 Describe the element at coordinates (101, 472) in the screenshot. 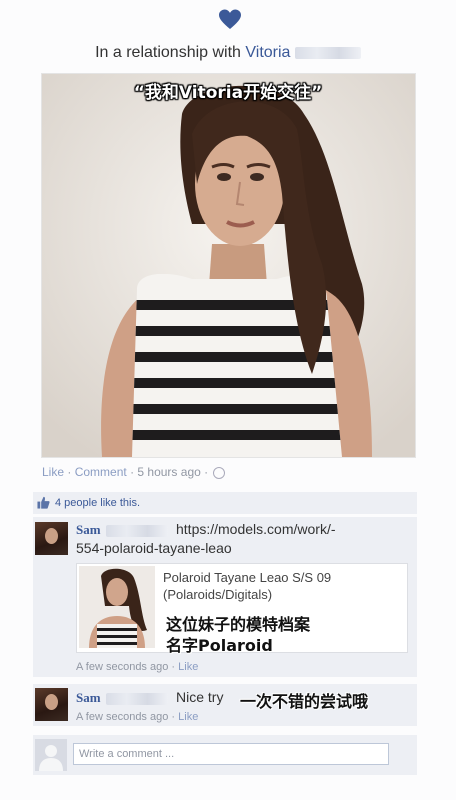

I see `comment-link: Comment` at that location.